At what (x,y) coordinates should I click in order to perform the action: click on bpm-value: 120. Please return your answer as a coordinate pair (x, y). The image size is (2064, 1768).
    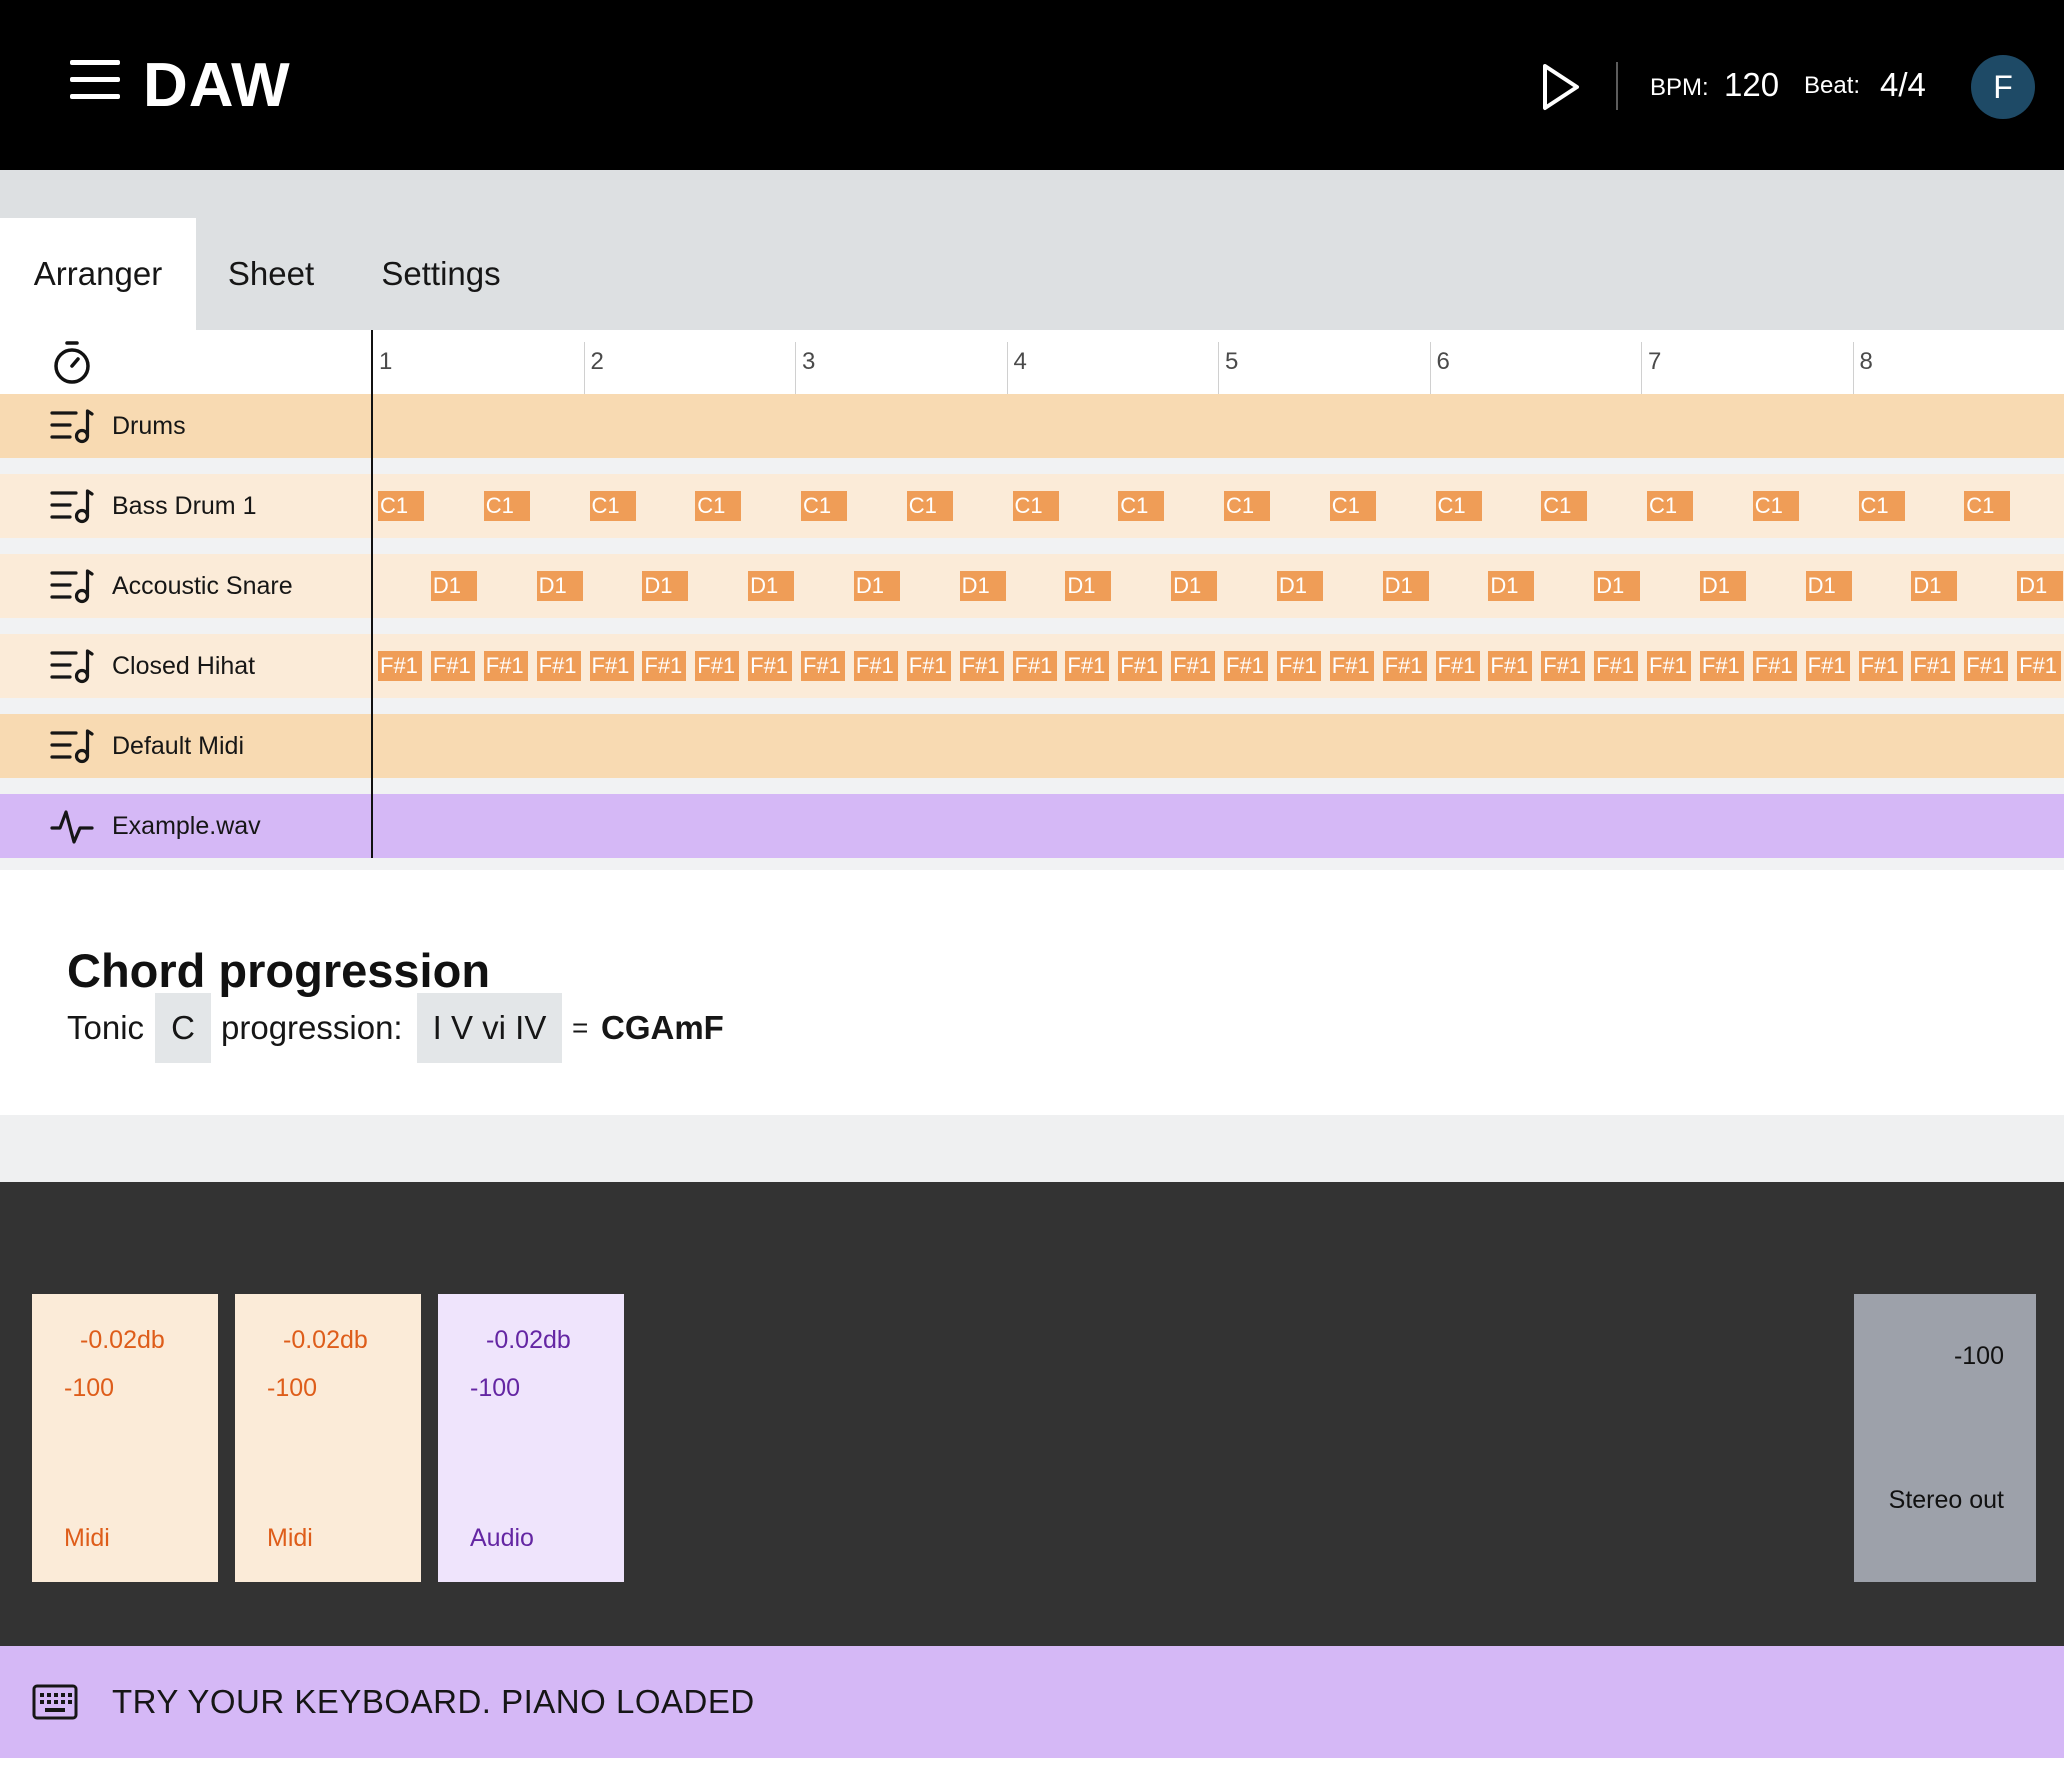
    Looking at the image, I should click on (1751, 85).